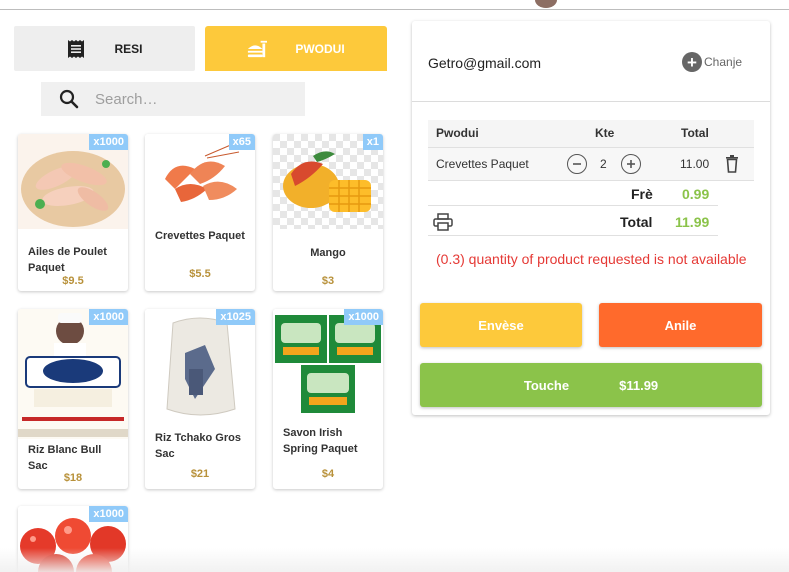  What do you see at coordinates (457, 133) in the screenshot?
I see `column-header-product: Pwodui` at bounding box center [457, 133].